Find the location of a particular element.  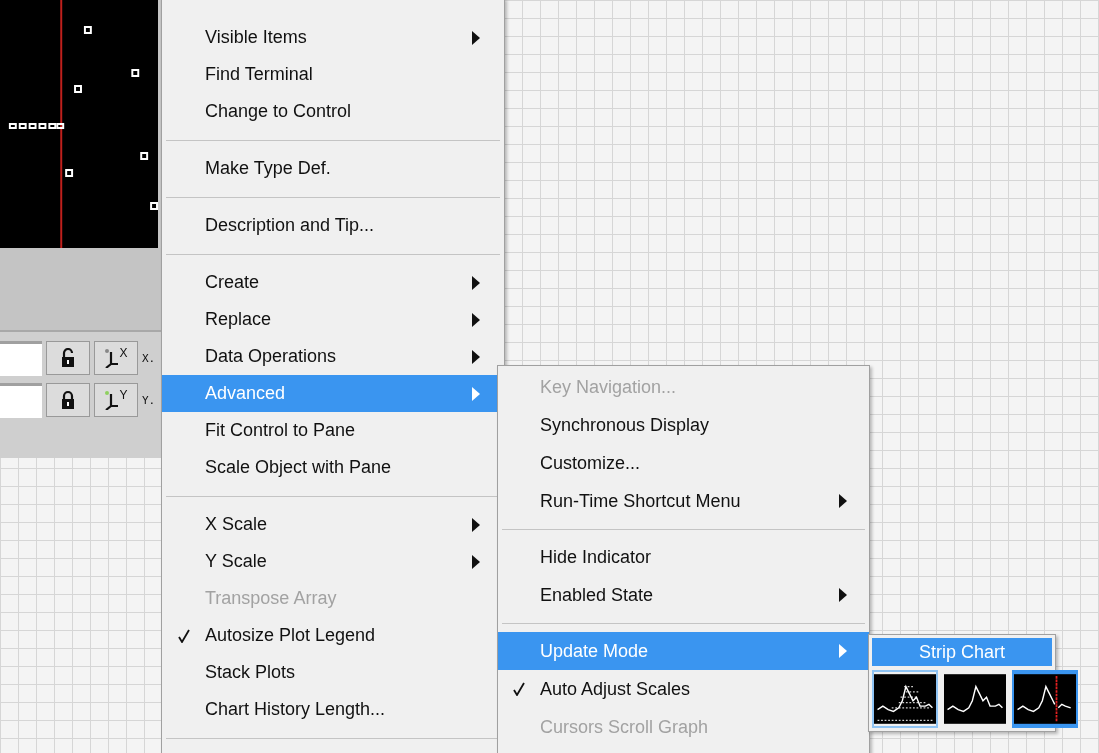

scale-button: X is located at coordinates (116, 358).